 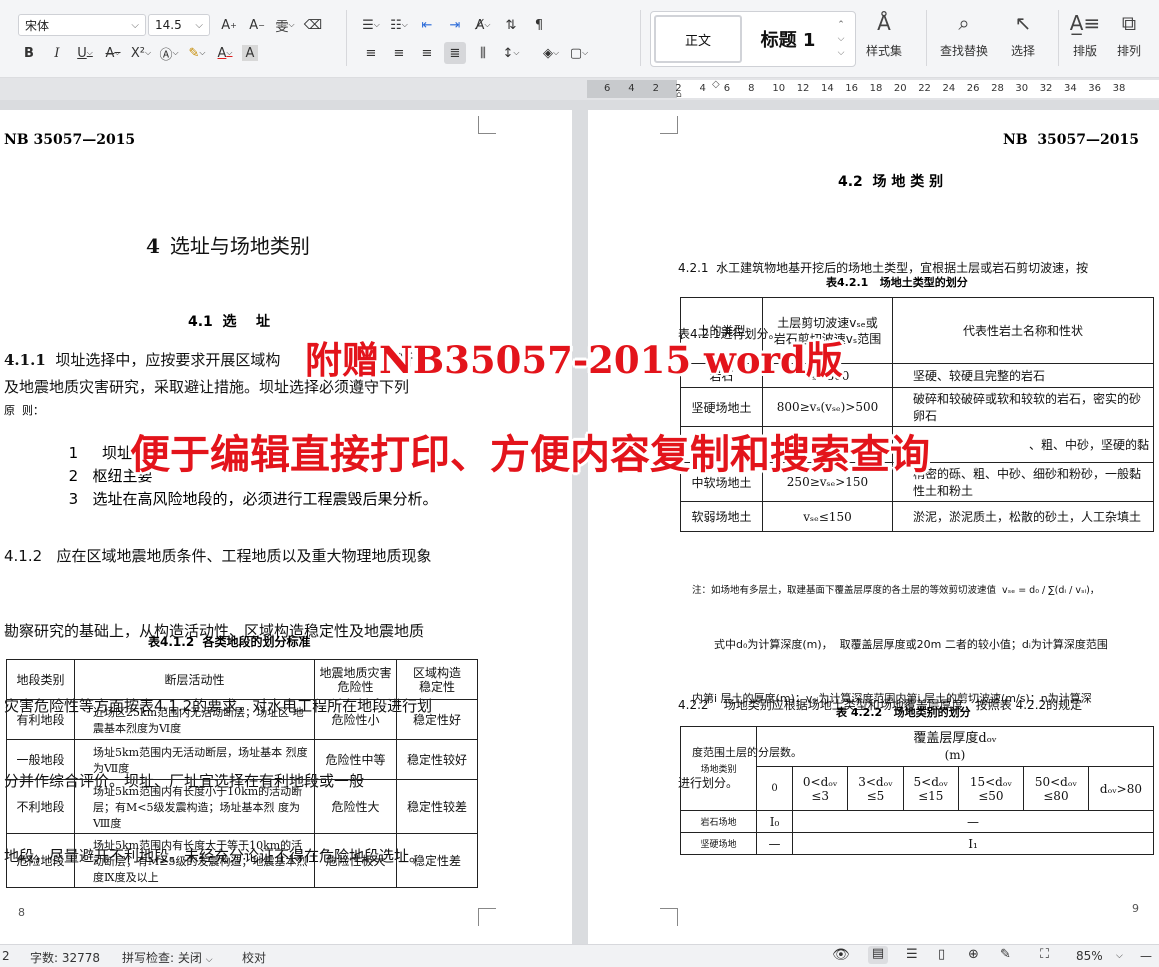 What do you see at coordinates (1085, 34) in the screenshot?
I see `layout-button: A̲≡ 排版` at bounding box center [1085, 34].